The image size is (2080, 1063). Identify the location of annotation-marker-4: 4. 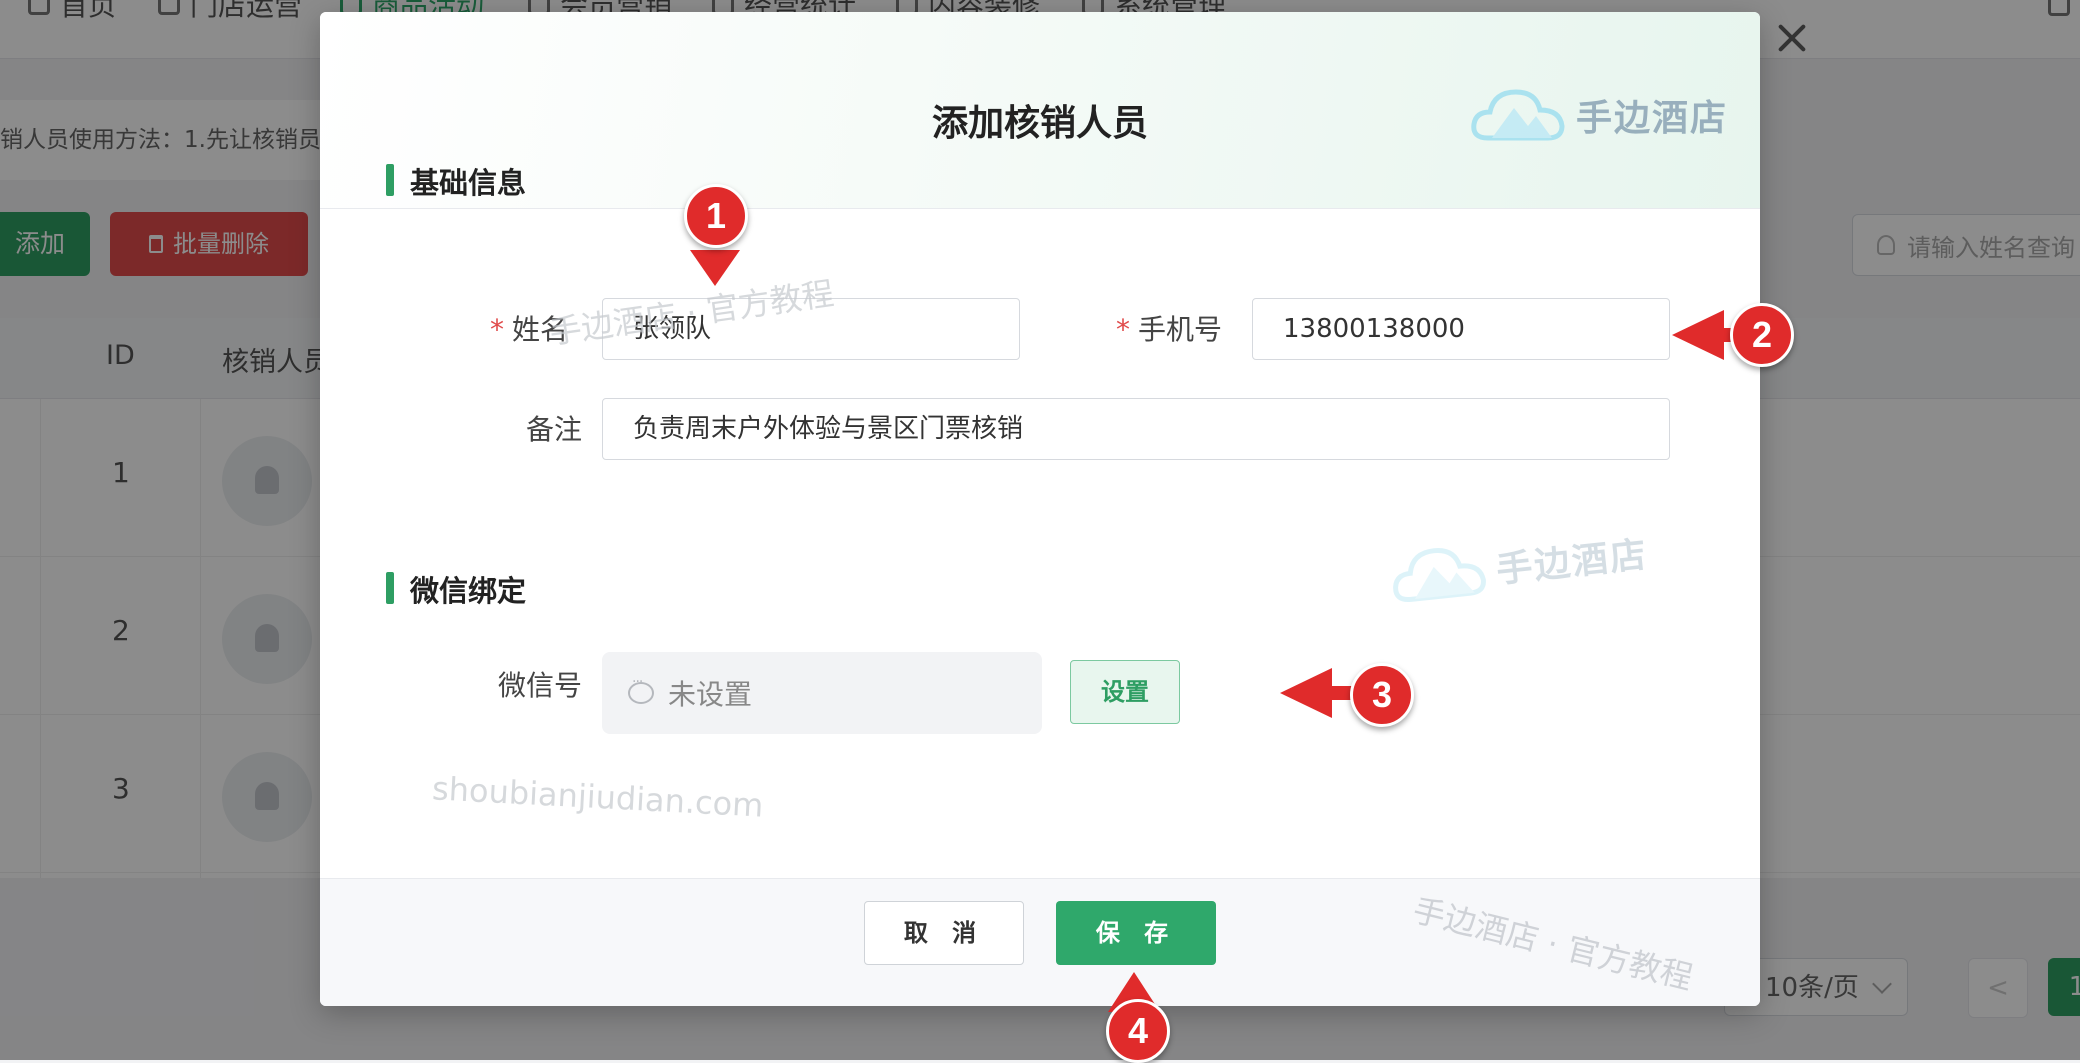
(1138, 1031).